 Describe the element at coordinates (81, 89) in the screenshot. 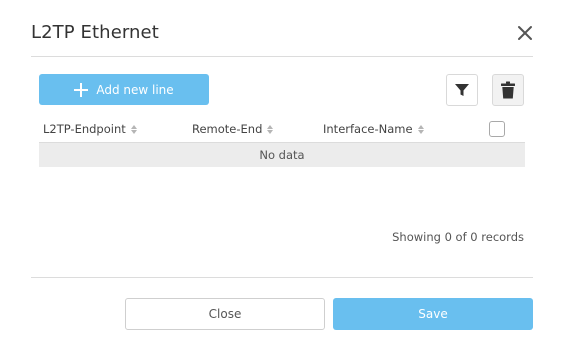

I see `plus-icon` at that location.